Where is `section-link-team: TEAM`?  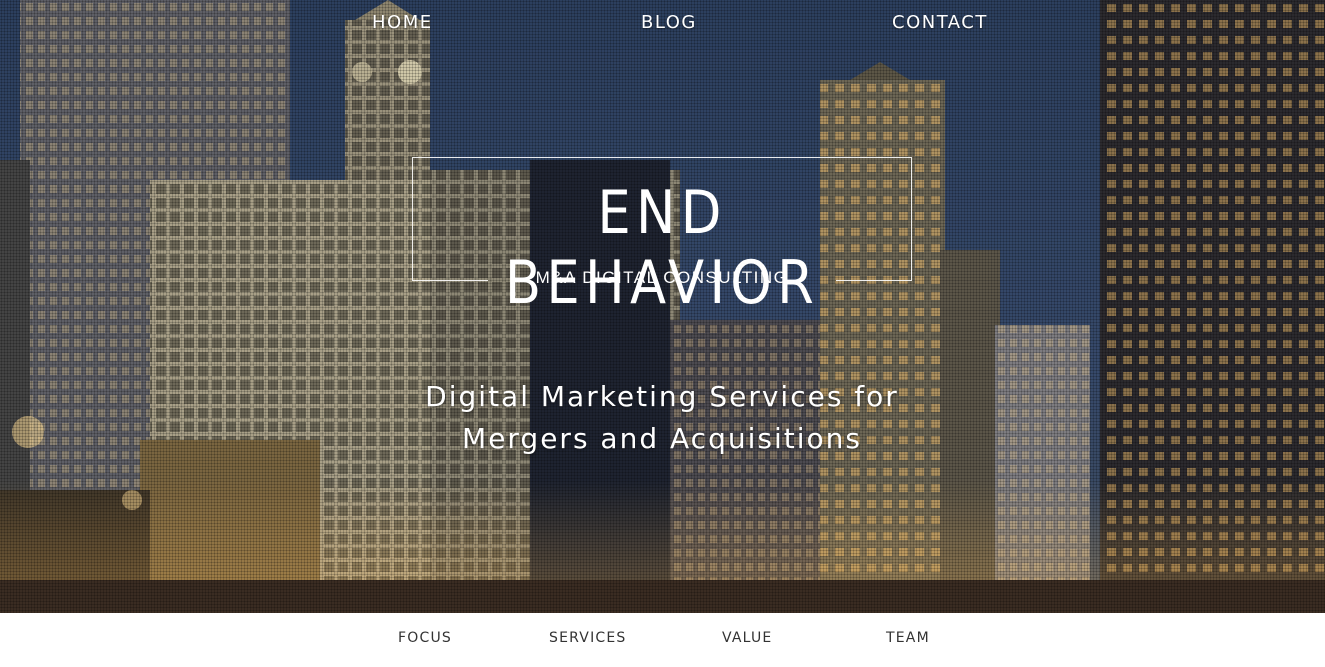
section-link-team: TEAM is located at coordinates (908, 638).